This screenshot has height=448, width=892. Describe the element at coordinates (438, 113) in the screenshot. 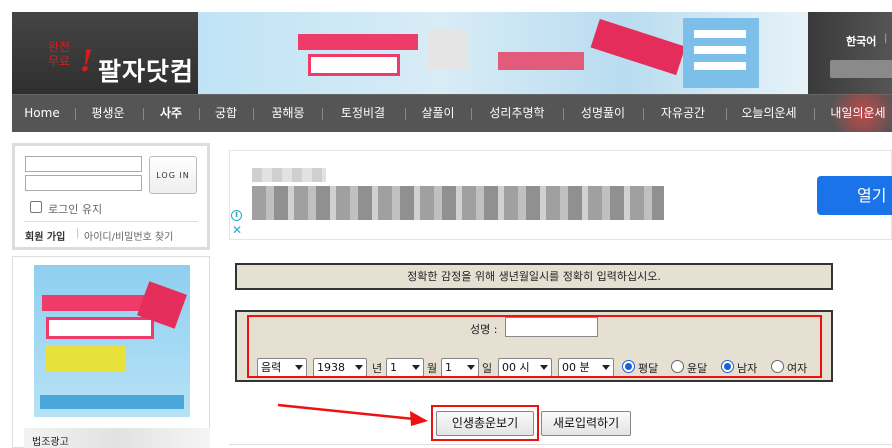

I see `nav-item-salpuri: 살풀이` at that location.